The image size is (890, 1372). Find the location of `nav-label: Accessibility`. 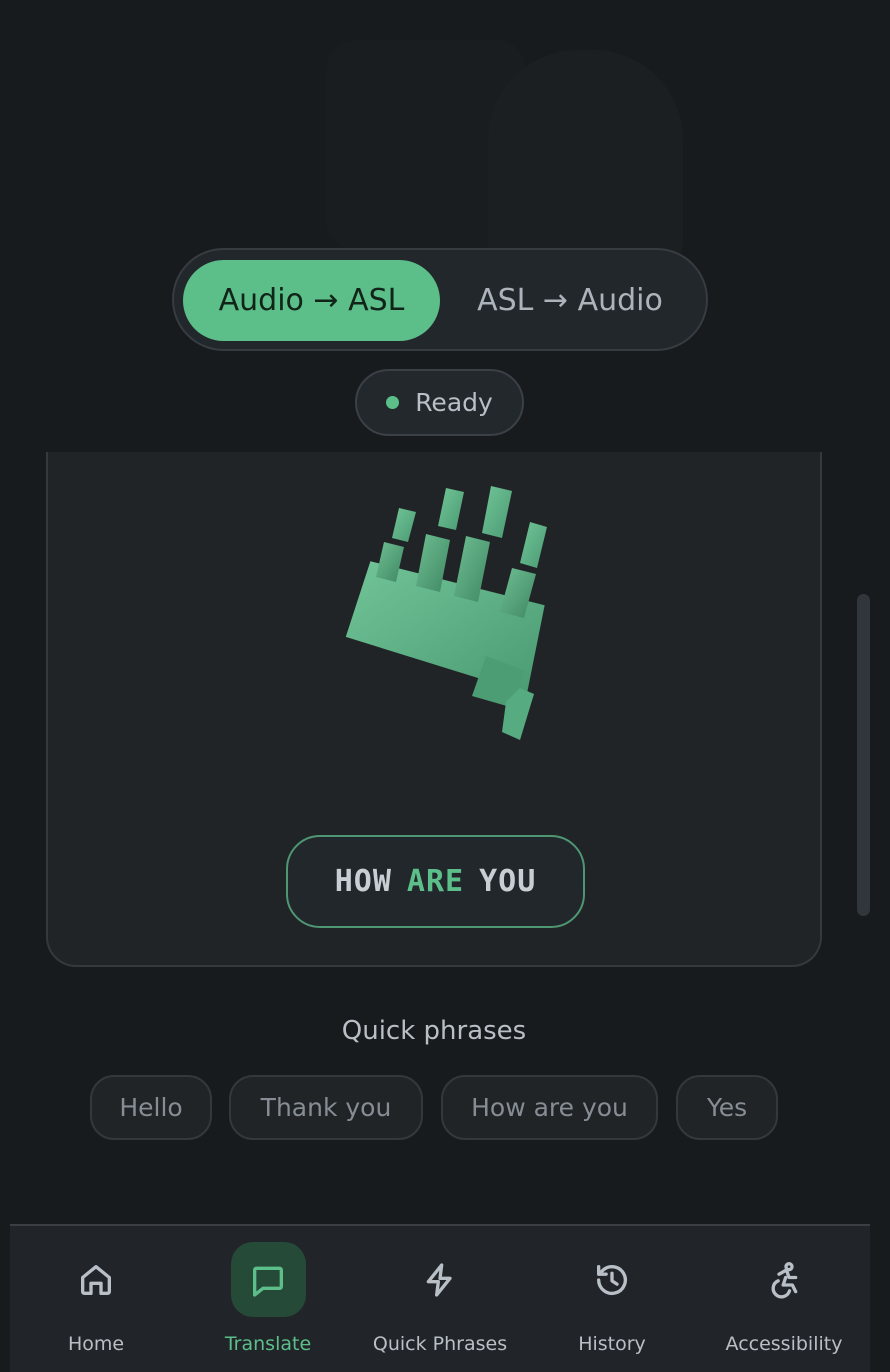

nav-label: Accessibility is located at coordinates (784, 1344).